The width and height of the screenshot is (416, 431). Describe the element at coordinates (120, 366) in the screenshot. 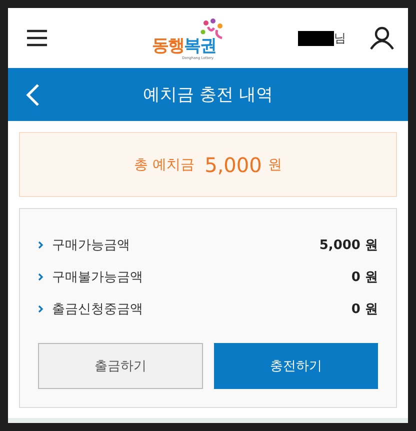

I see `withdraw-button: 출금하기` at that location.